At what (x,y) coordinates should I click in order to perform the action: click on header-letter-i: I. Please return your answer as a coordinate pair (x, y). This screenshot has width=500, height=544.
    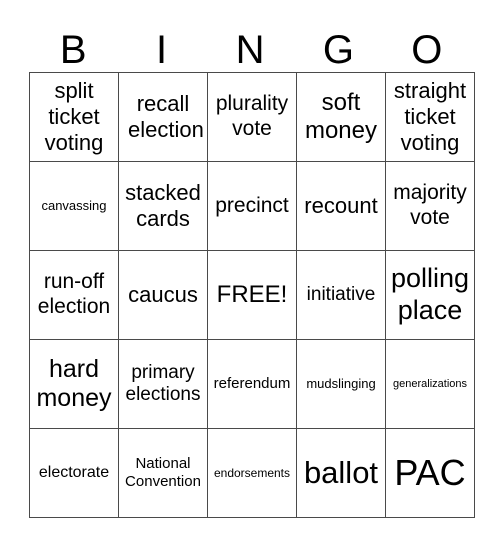
    Looking at the image, I should click on (162, 50).